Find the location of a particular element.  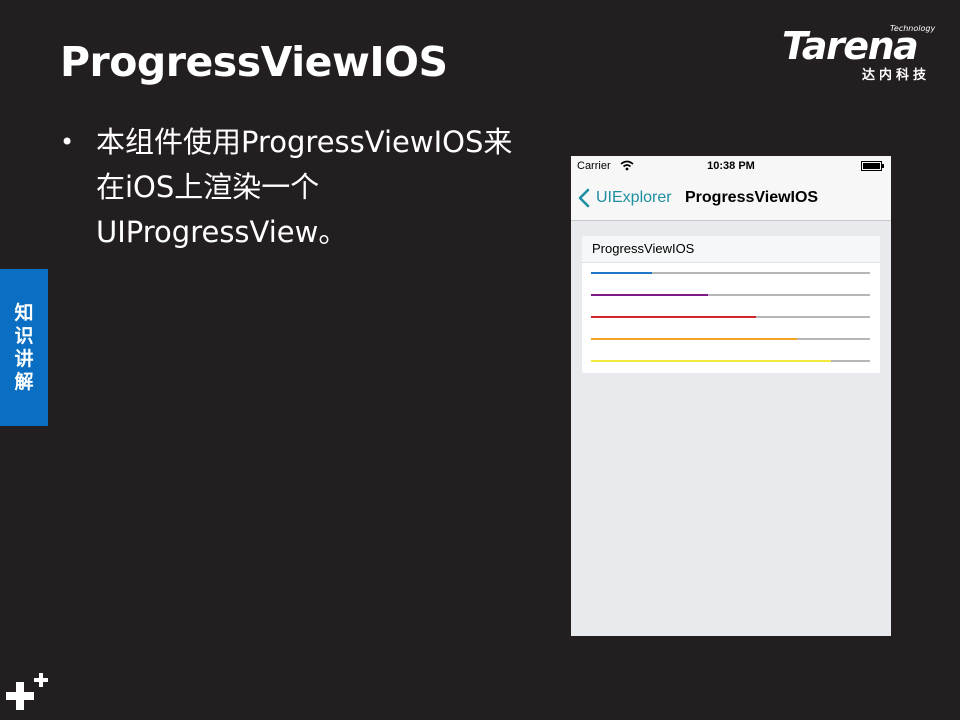

bullet-line-2: 在iOS上渲染一个 is located at coordinates (208, 187).